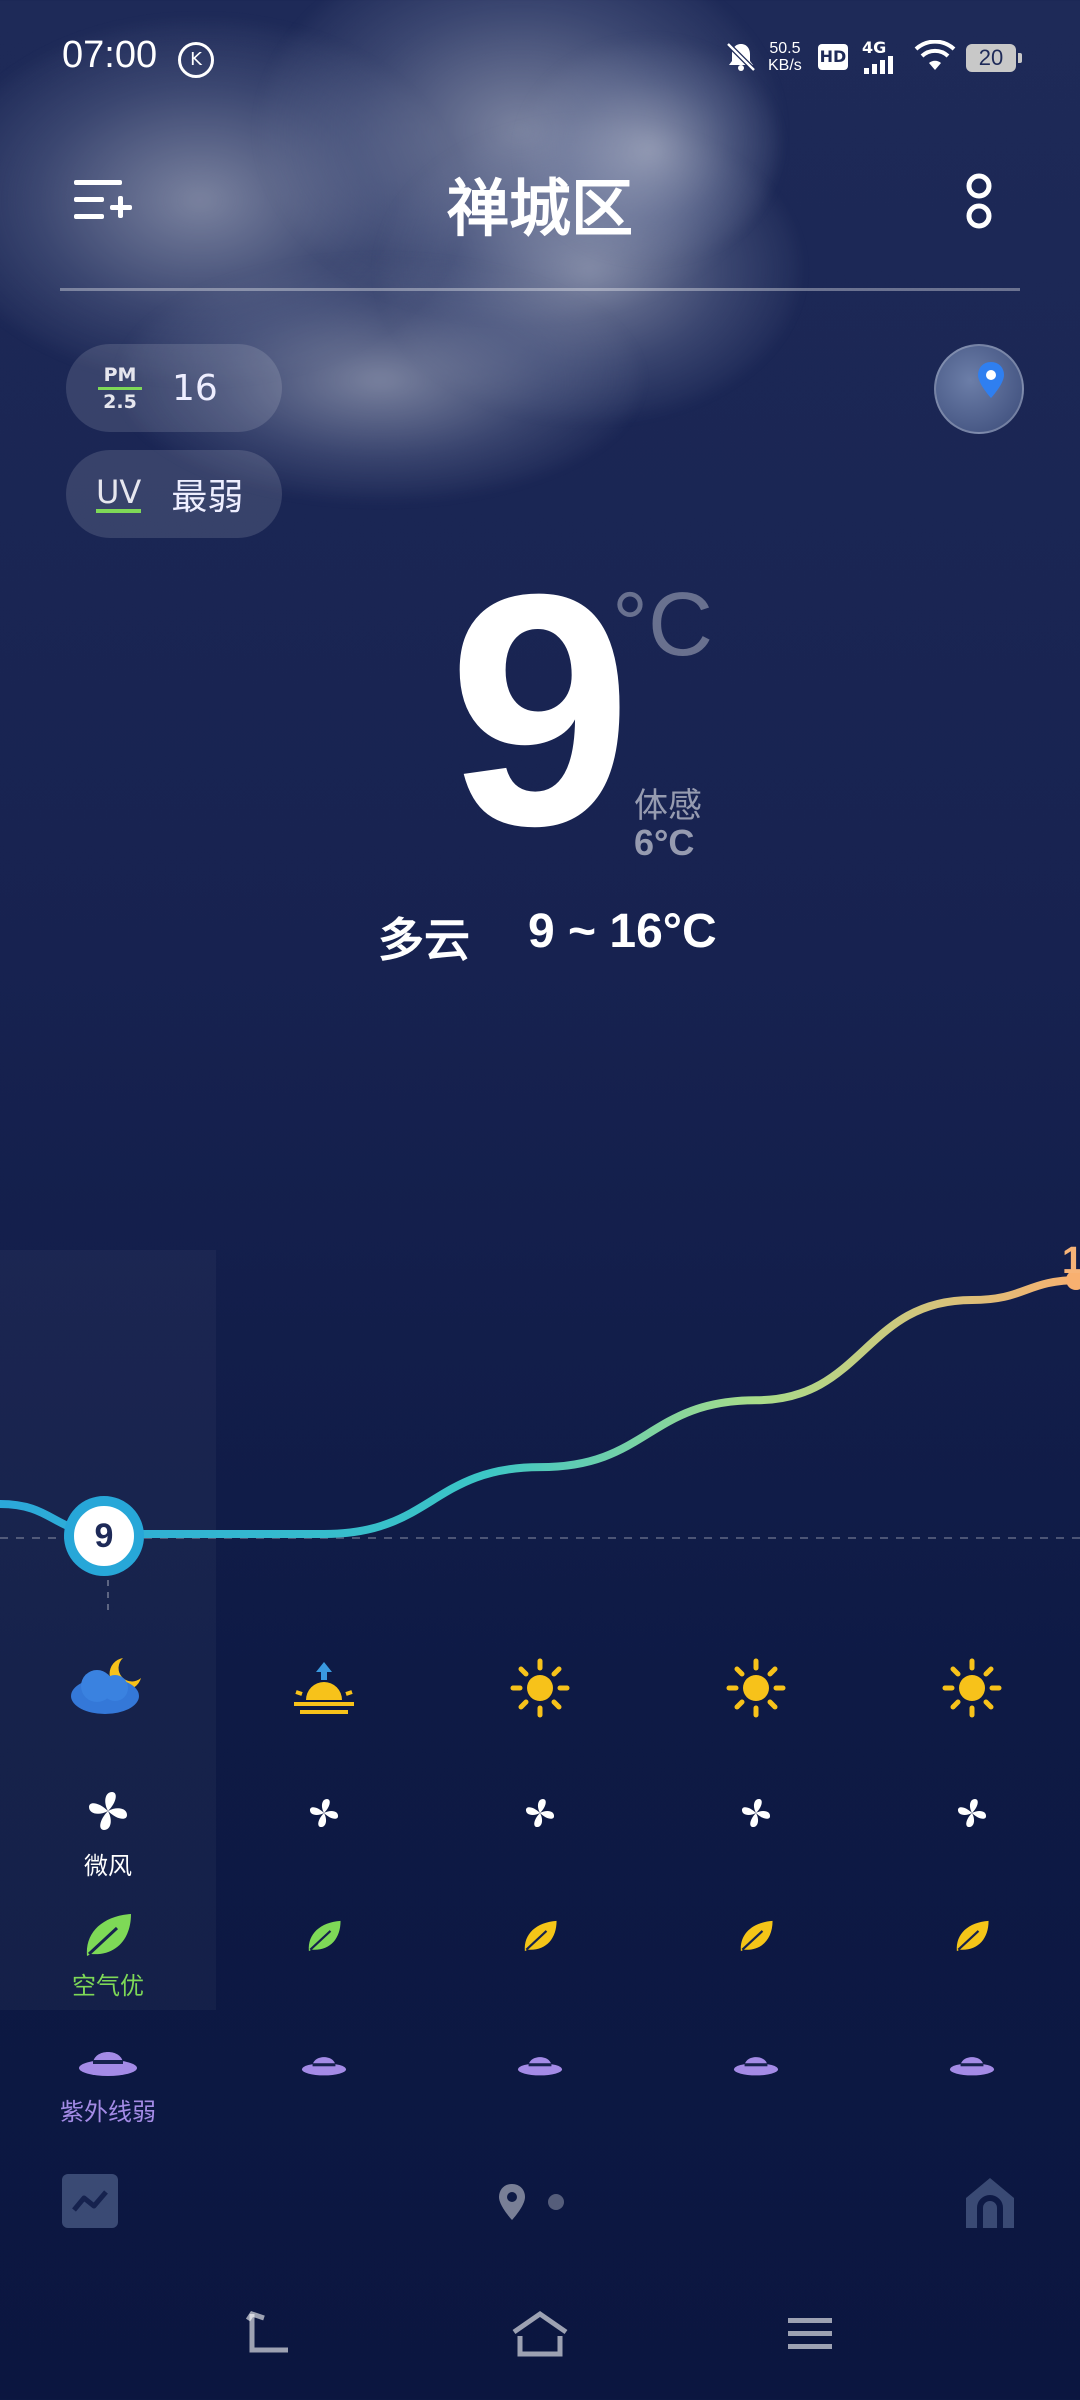 The image size is (1080, 2400). What do you see at coordinates (120, 401) in the screenshot?
I see `pm-bottom-label: 2.5` at bounding box center [120, 401].